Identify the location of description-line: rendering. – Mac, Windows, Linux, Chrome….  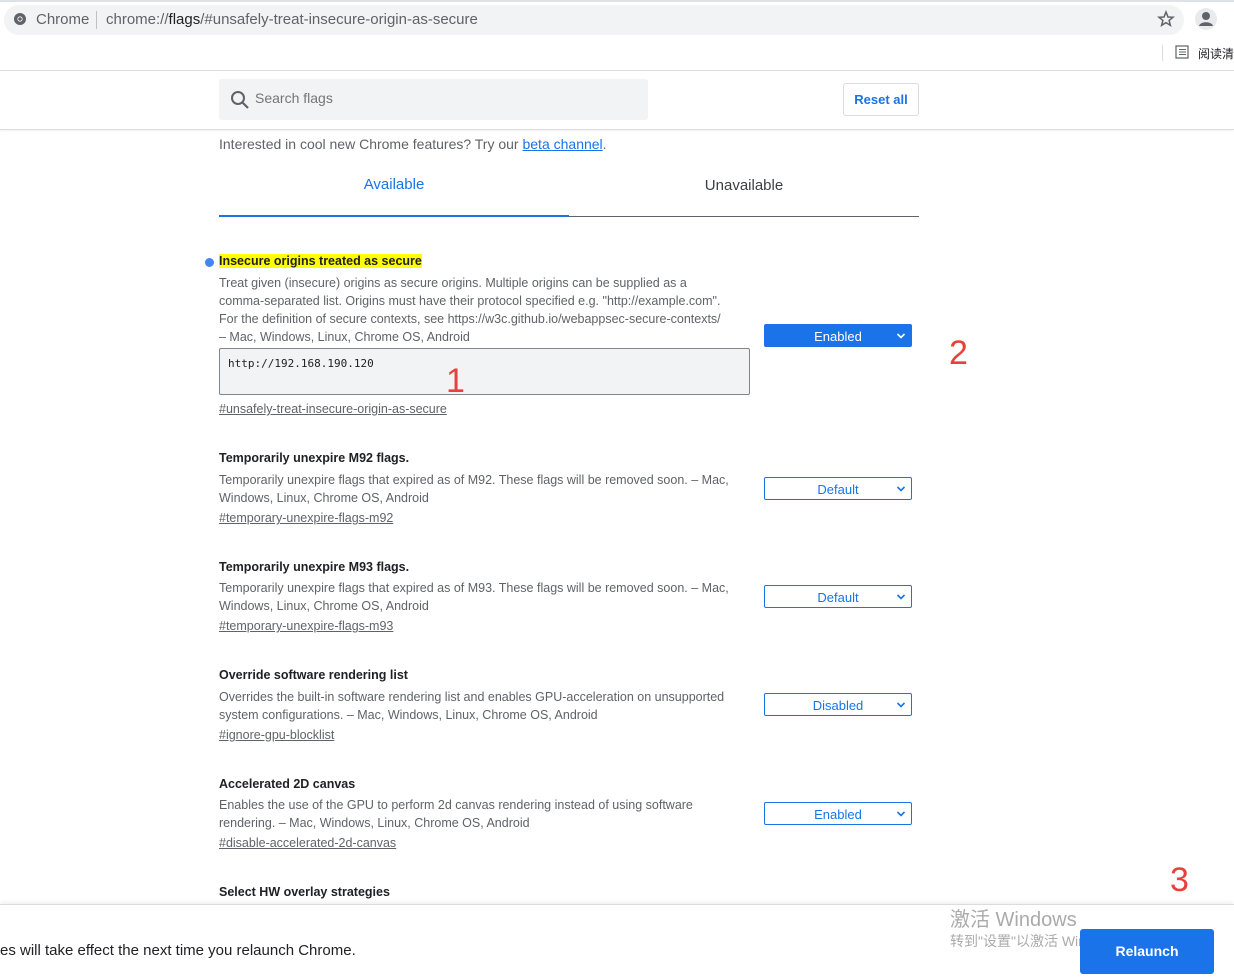
(374, 823).